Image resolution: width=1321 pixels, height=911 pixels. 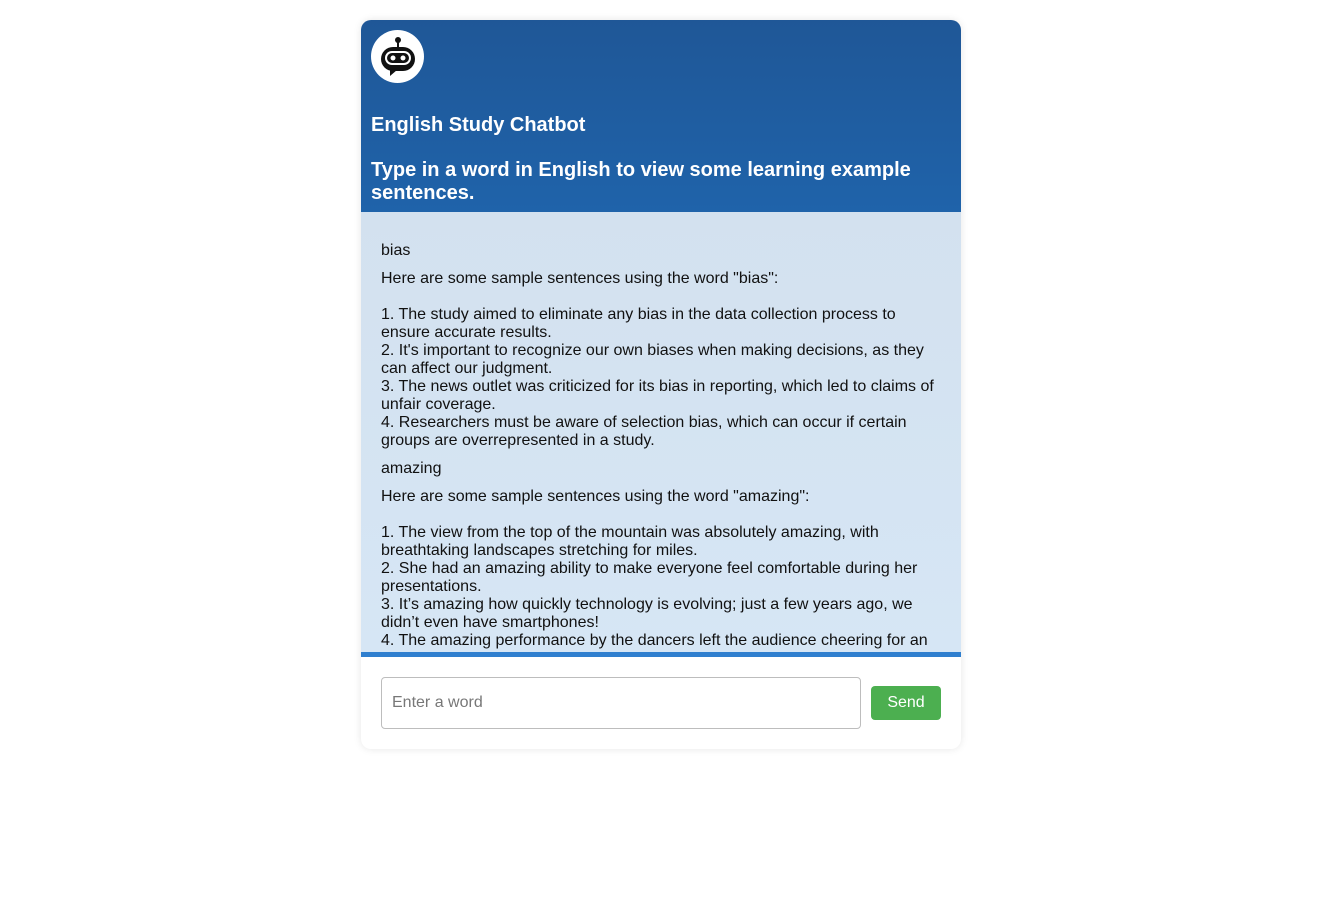 I want to click on user-message: amazing, so click(x=411, y=468).